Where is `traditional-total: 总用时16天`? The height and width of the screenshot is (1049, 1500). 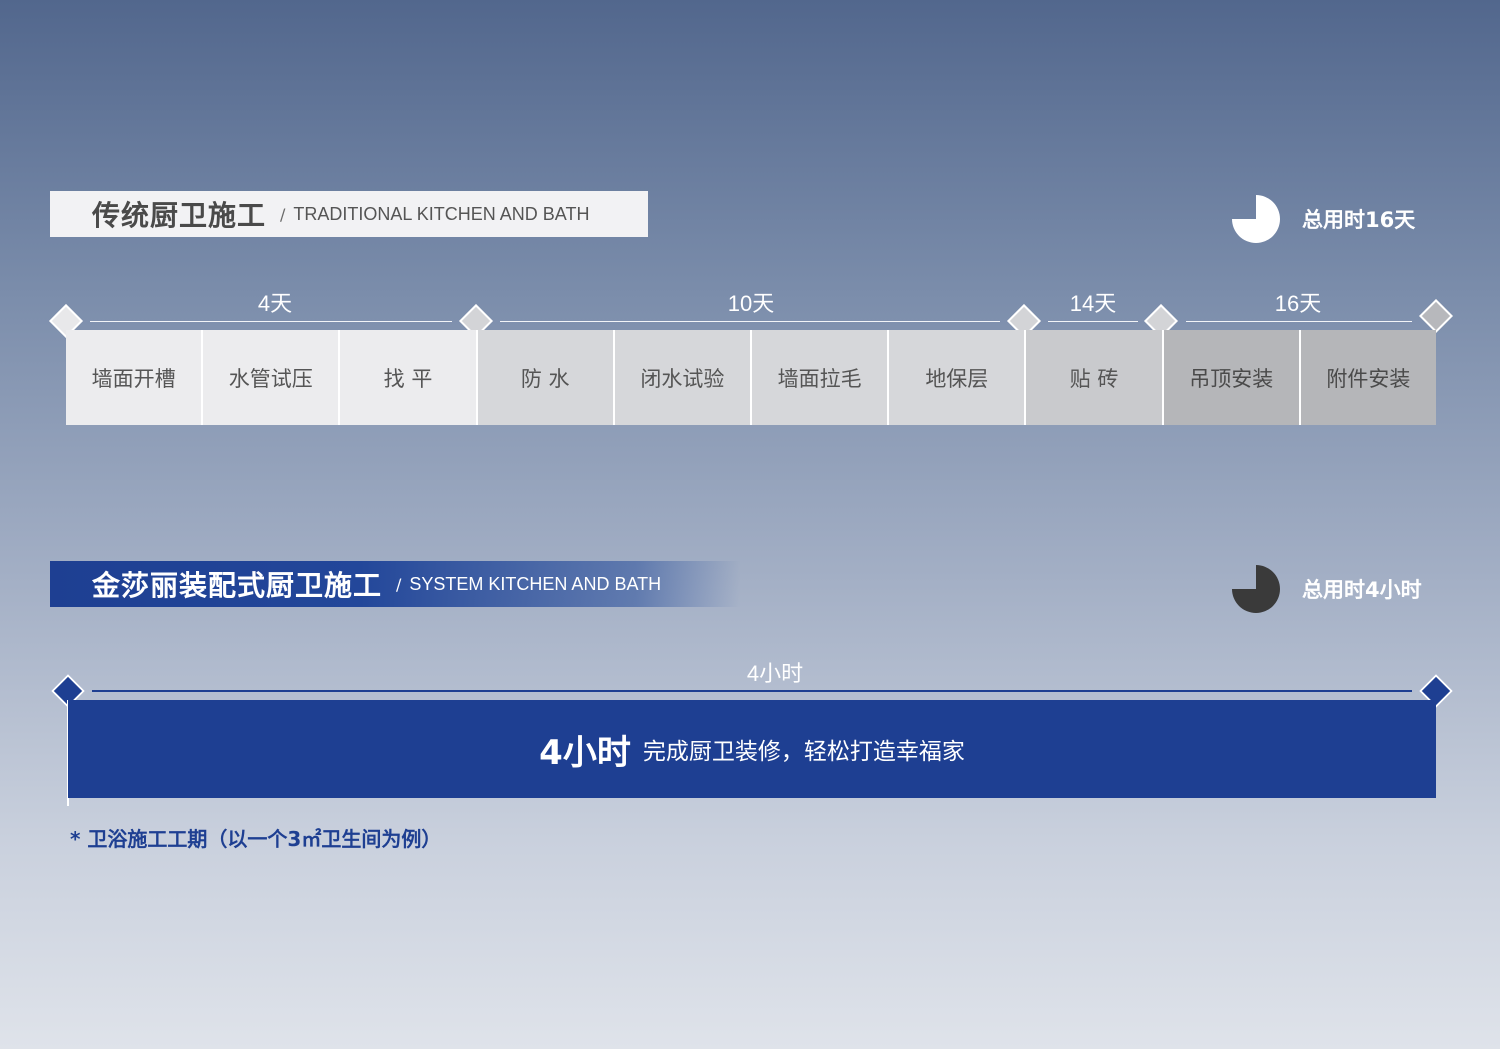 traditional-total: 总用时16天 is located at coordinates (1323, 219).